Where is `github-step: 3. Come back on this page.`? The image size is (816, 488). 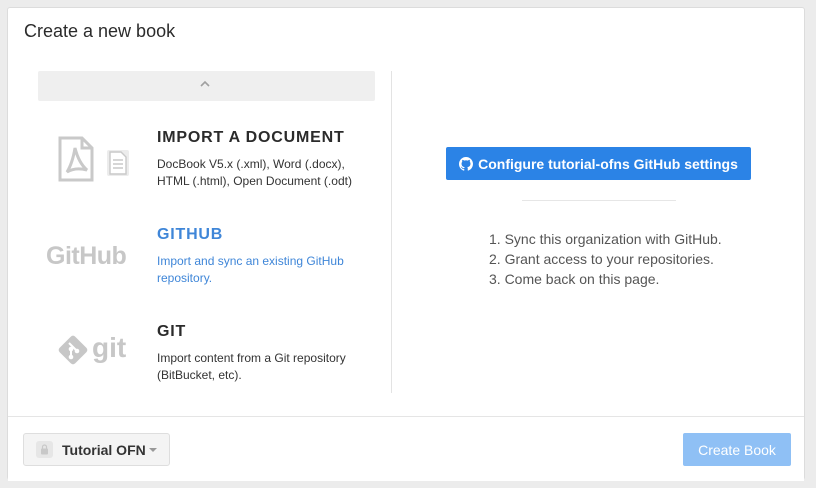 github-step: 3. Come back on this page. is located at coordinates (574, 279).